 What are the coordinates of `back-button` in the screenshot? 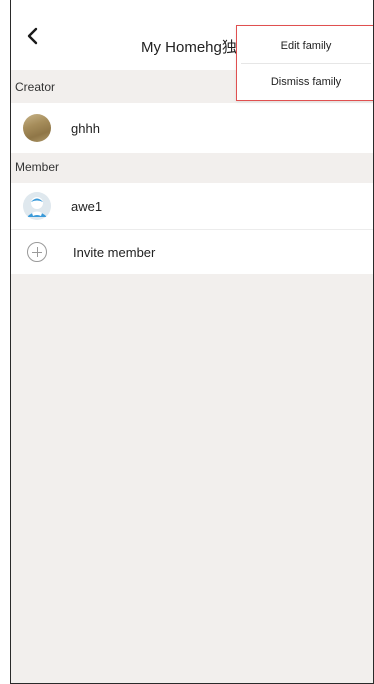 It's located at (33, 36).